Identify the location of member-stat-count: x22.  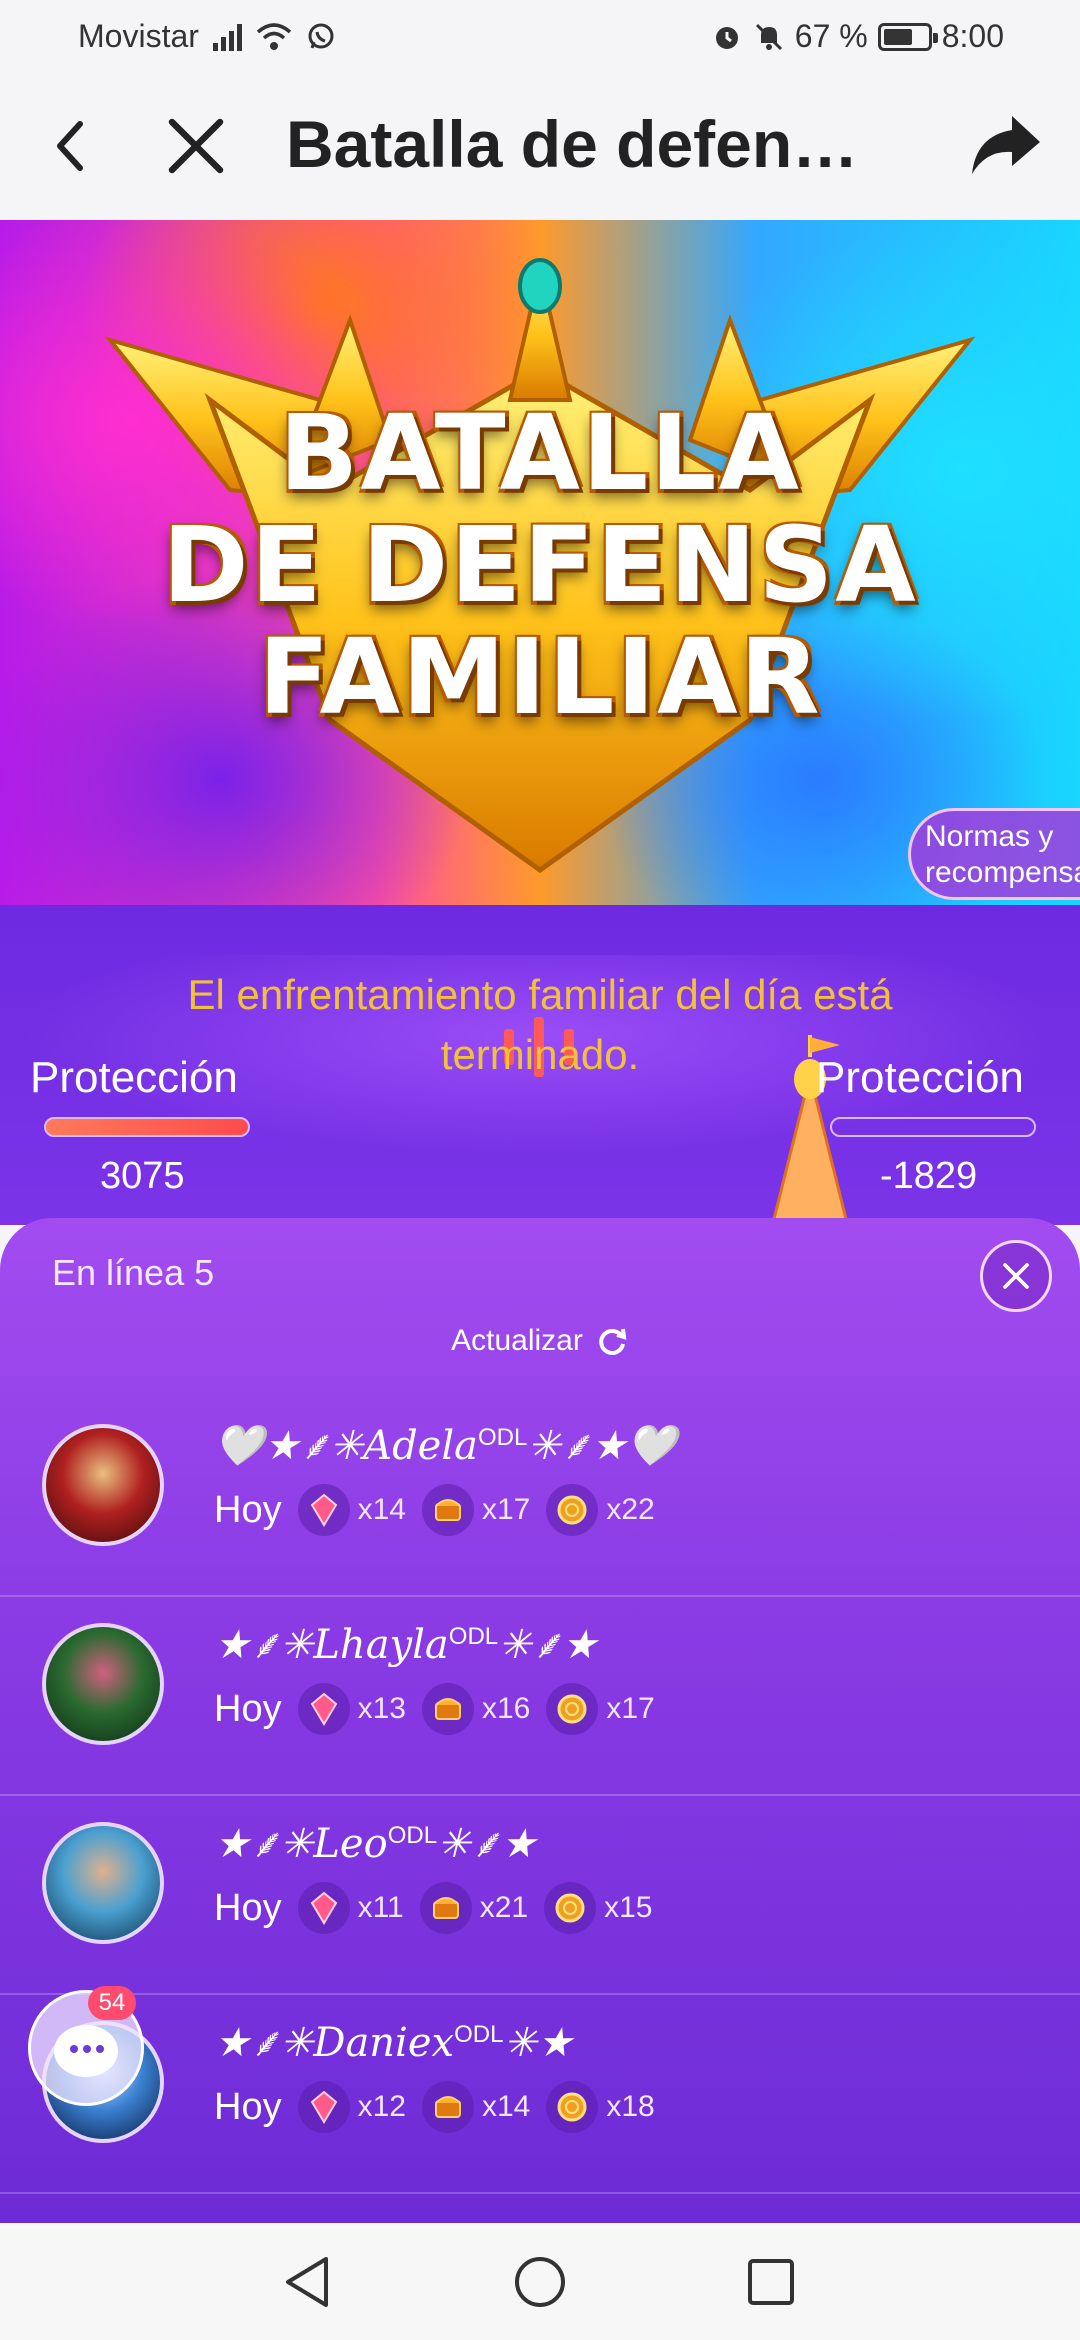
(630, 1509).